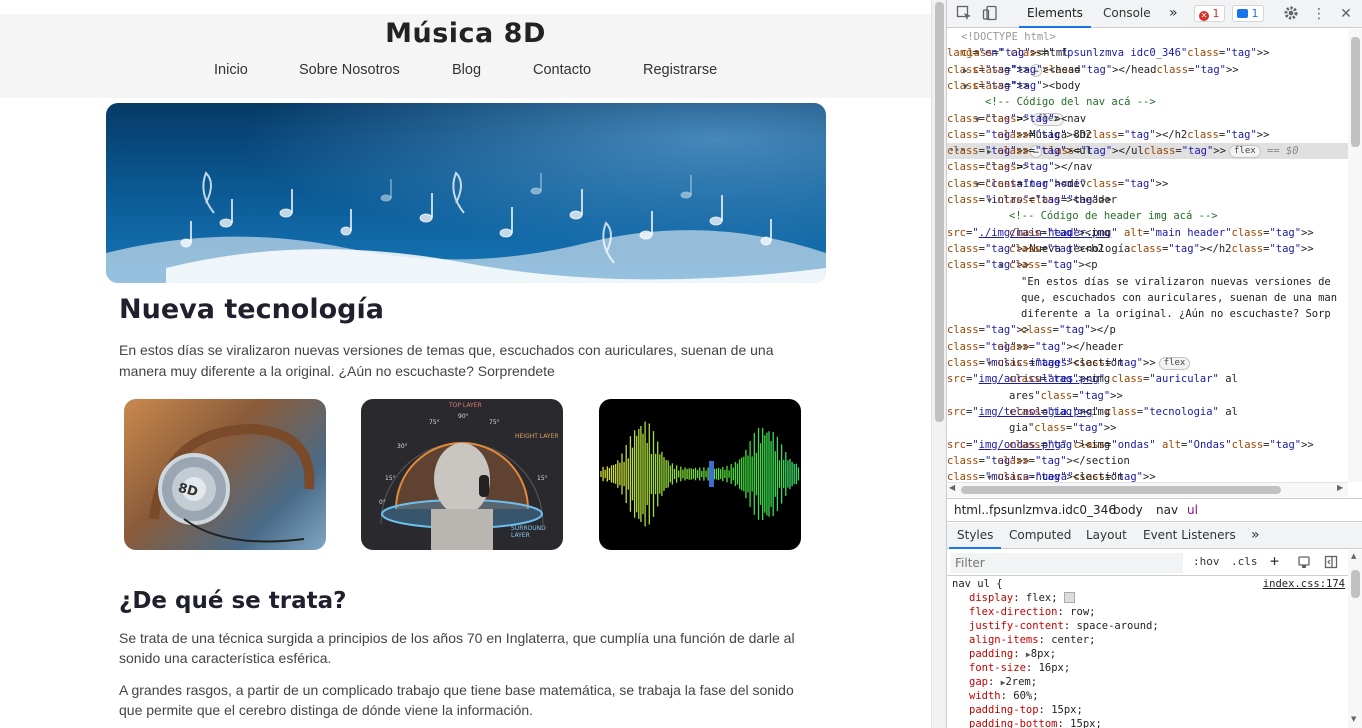 Image resolution: width=1362 pixels, height=728 pixels. What do you see at coordinates (964, 14) in the screenshot?
I see `inspect-element-icon` at bounding box center [964, 14].